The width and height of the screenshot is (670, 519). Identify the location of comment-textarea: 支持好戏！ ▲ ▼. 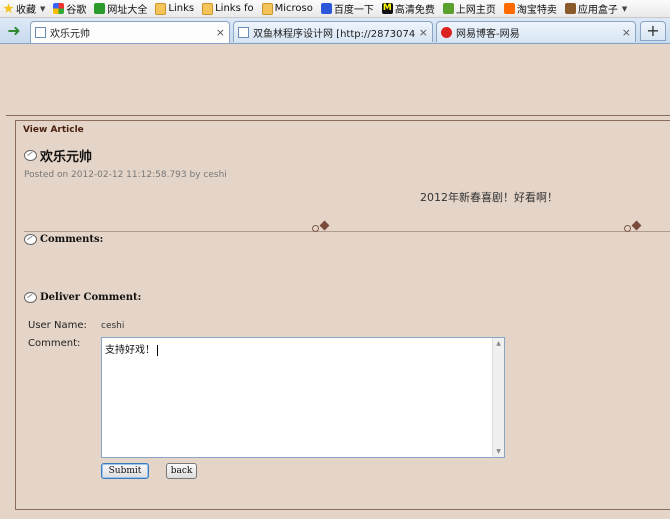
(303, 397).